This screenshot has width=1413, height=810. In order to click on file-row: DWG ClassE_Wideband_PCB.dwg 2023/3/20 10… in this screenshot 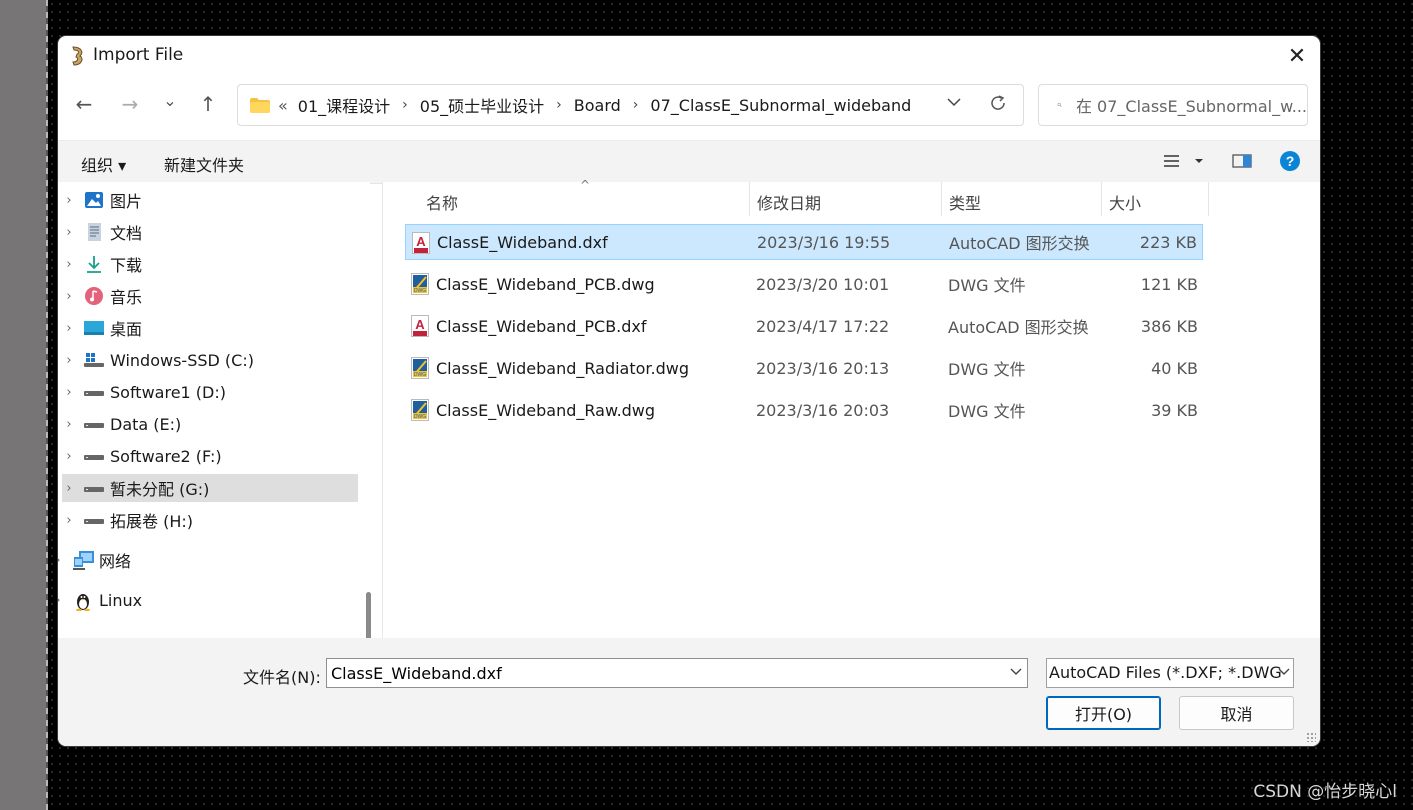, I will do `click(804, 284)`.